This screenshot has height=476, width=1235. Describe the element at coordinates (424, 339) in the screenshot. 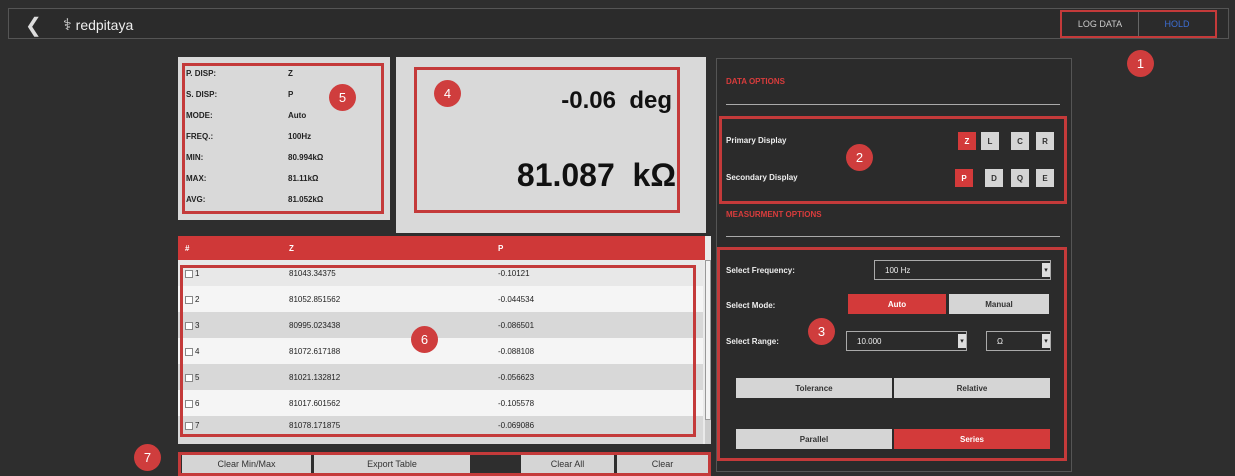

I see `callout-6: 6` at that location.